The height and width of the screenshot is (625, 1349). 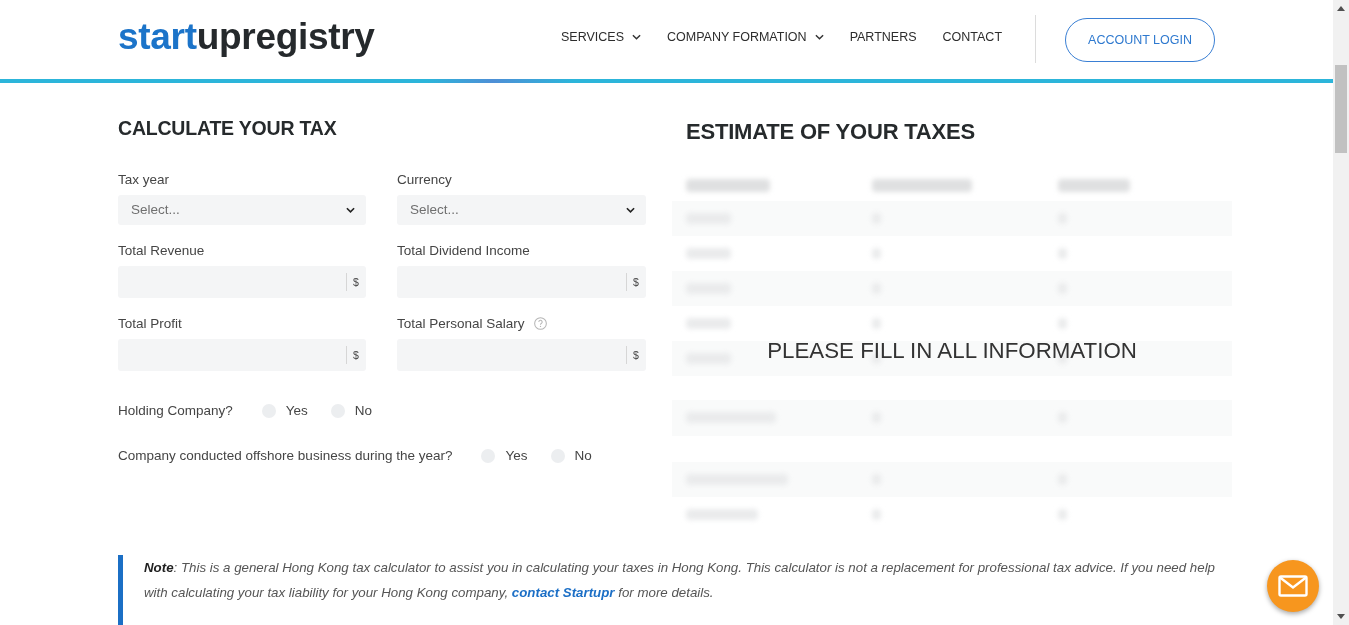 What do you see at coordinates (144, 179) in the screenshot?
I see `field-label: Tax year` at bounding box center [144, 179].